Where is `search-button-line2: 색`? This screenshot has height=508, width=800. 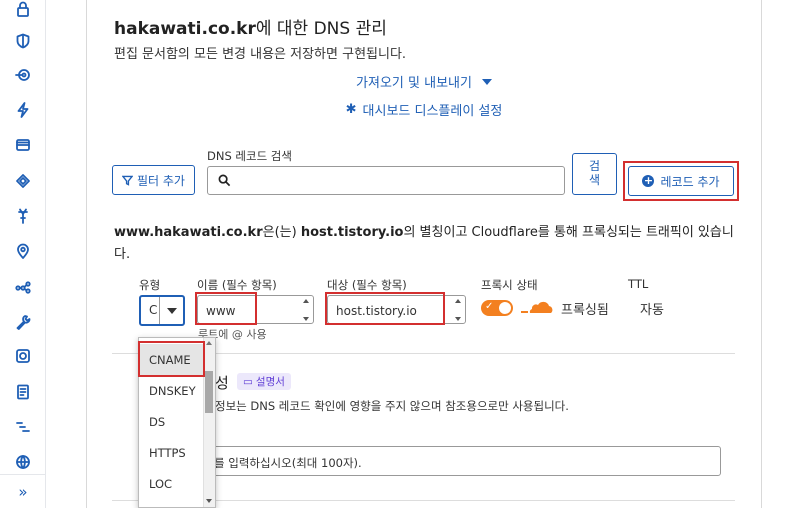
search-button-line2: 색 is located at coordinates (594, 180).